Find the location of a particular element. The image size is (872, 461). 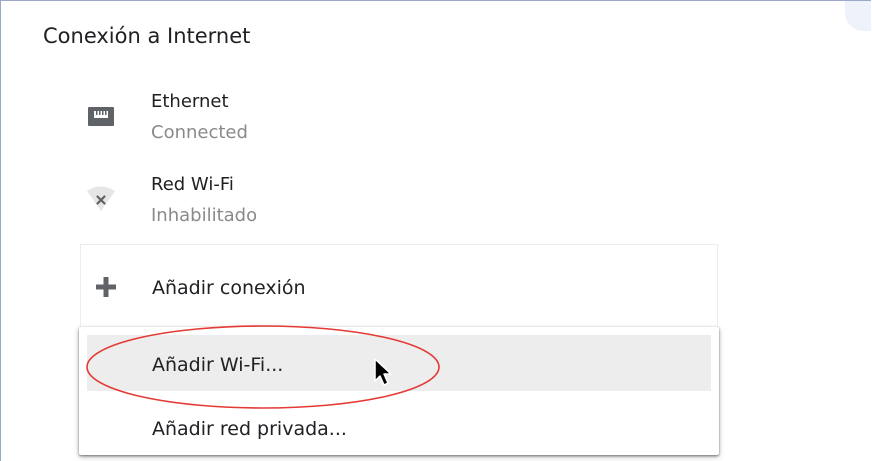

network-name: Ethernet is located at coordinates (190, 101).